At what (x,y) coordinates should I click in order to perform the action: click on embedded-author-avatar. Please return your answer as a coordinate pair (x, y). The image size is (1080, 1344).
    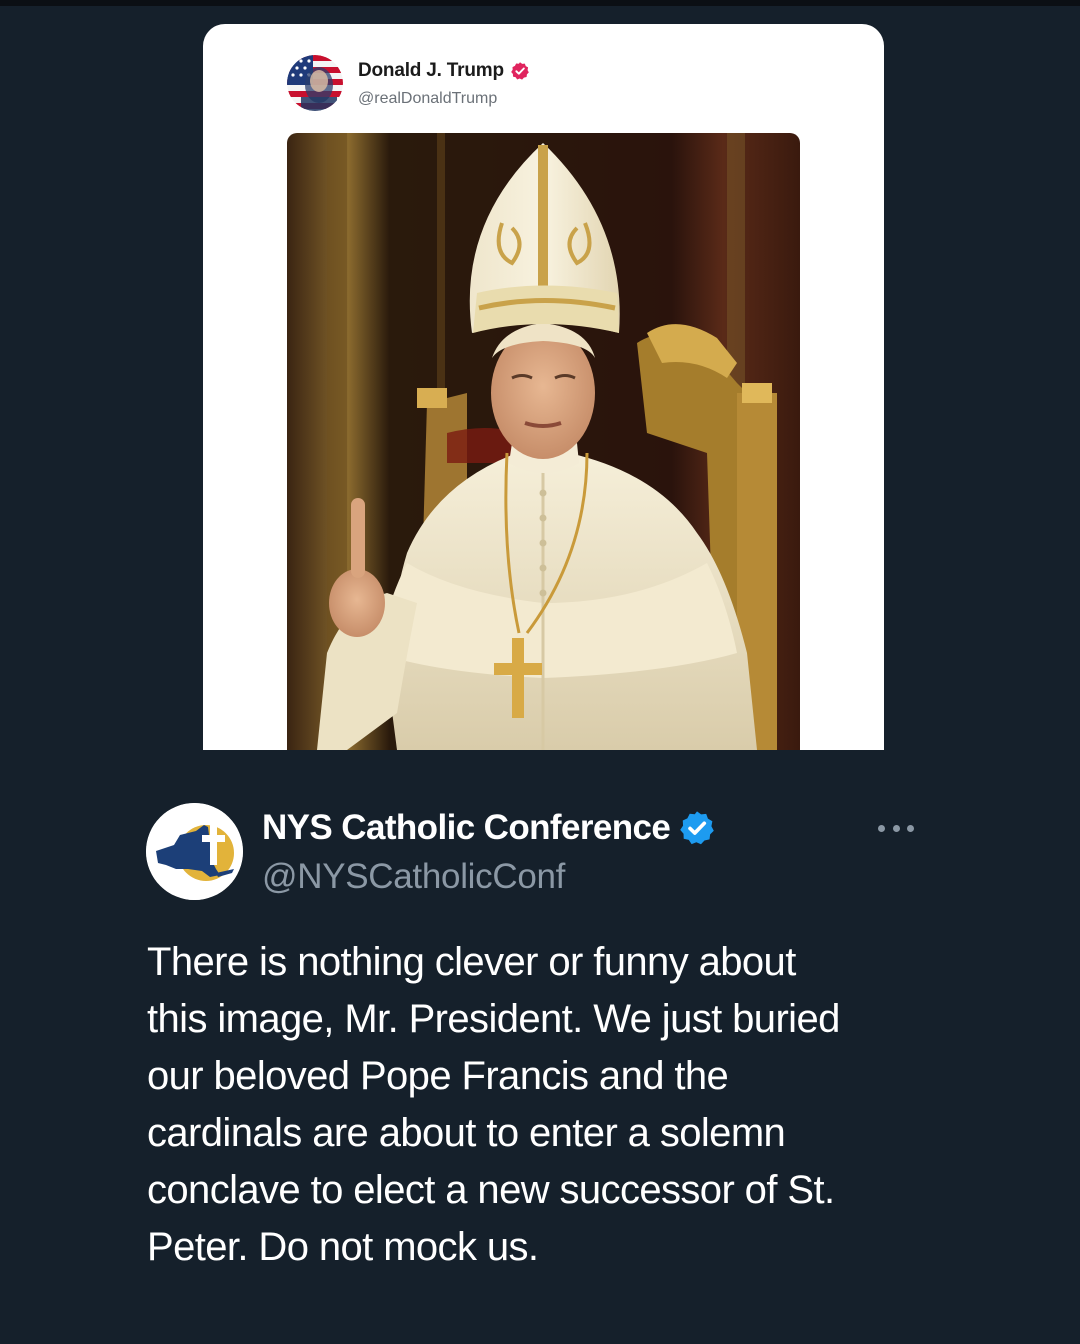
    Looking at the image, I should click on (315, 83).